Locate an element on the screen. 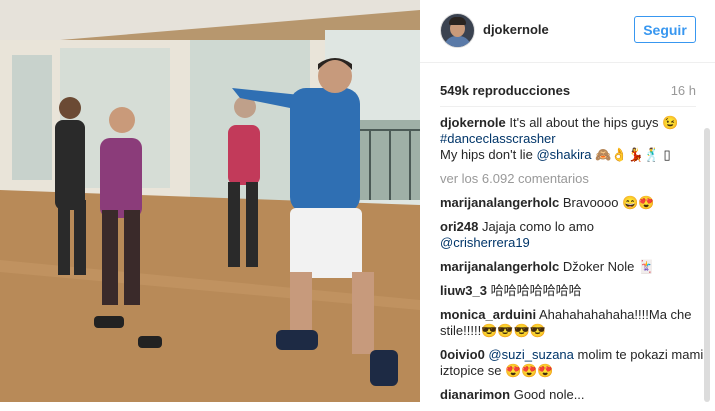 This screenshot has width=715, height=411. caption-text: It's all about the hips guys 😉 is located at coordinates (594, 122).